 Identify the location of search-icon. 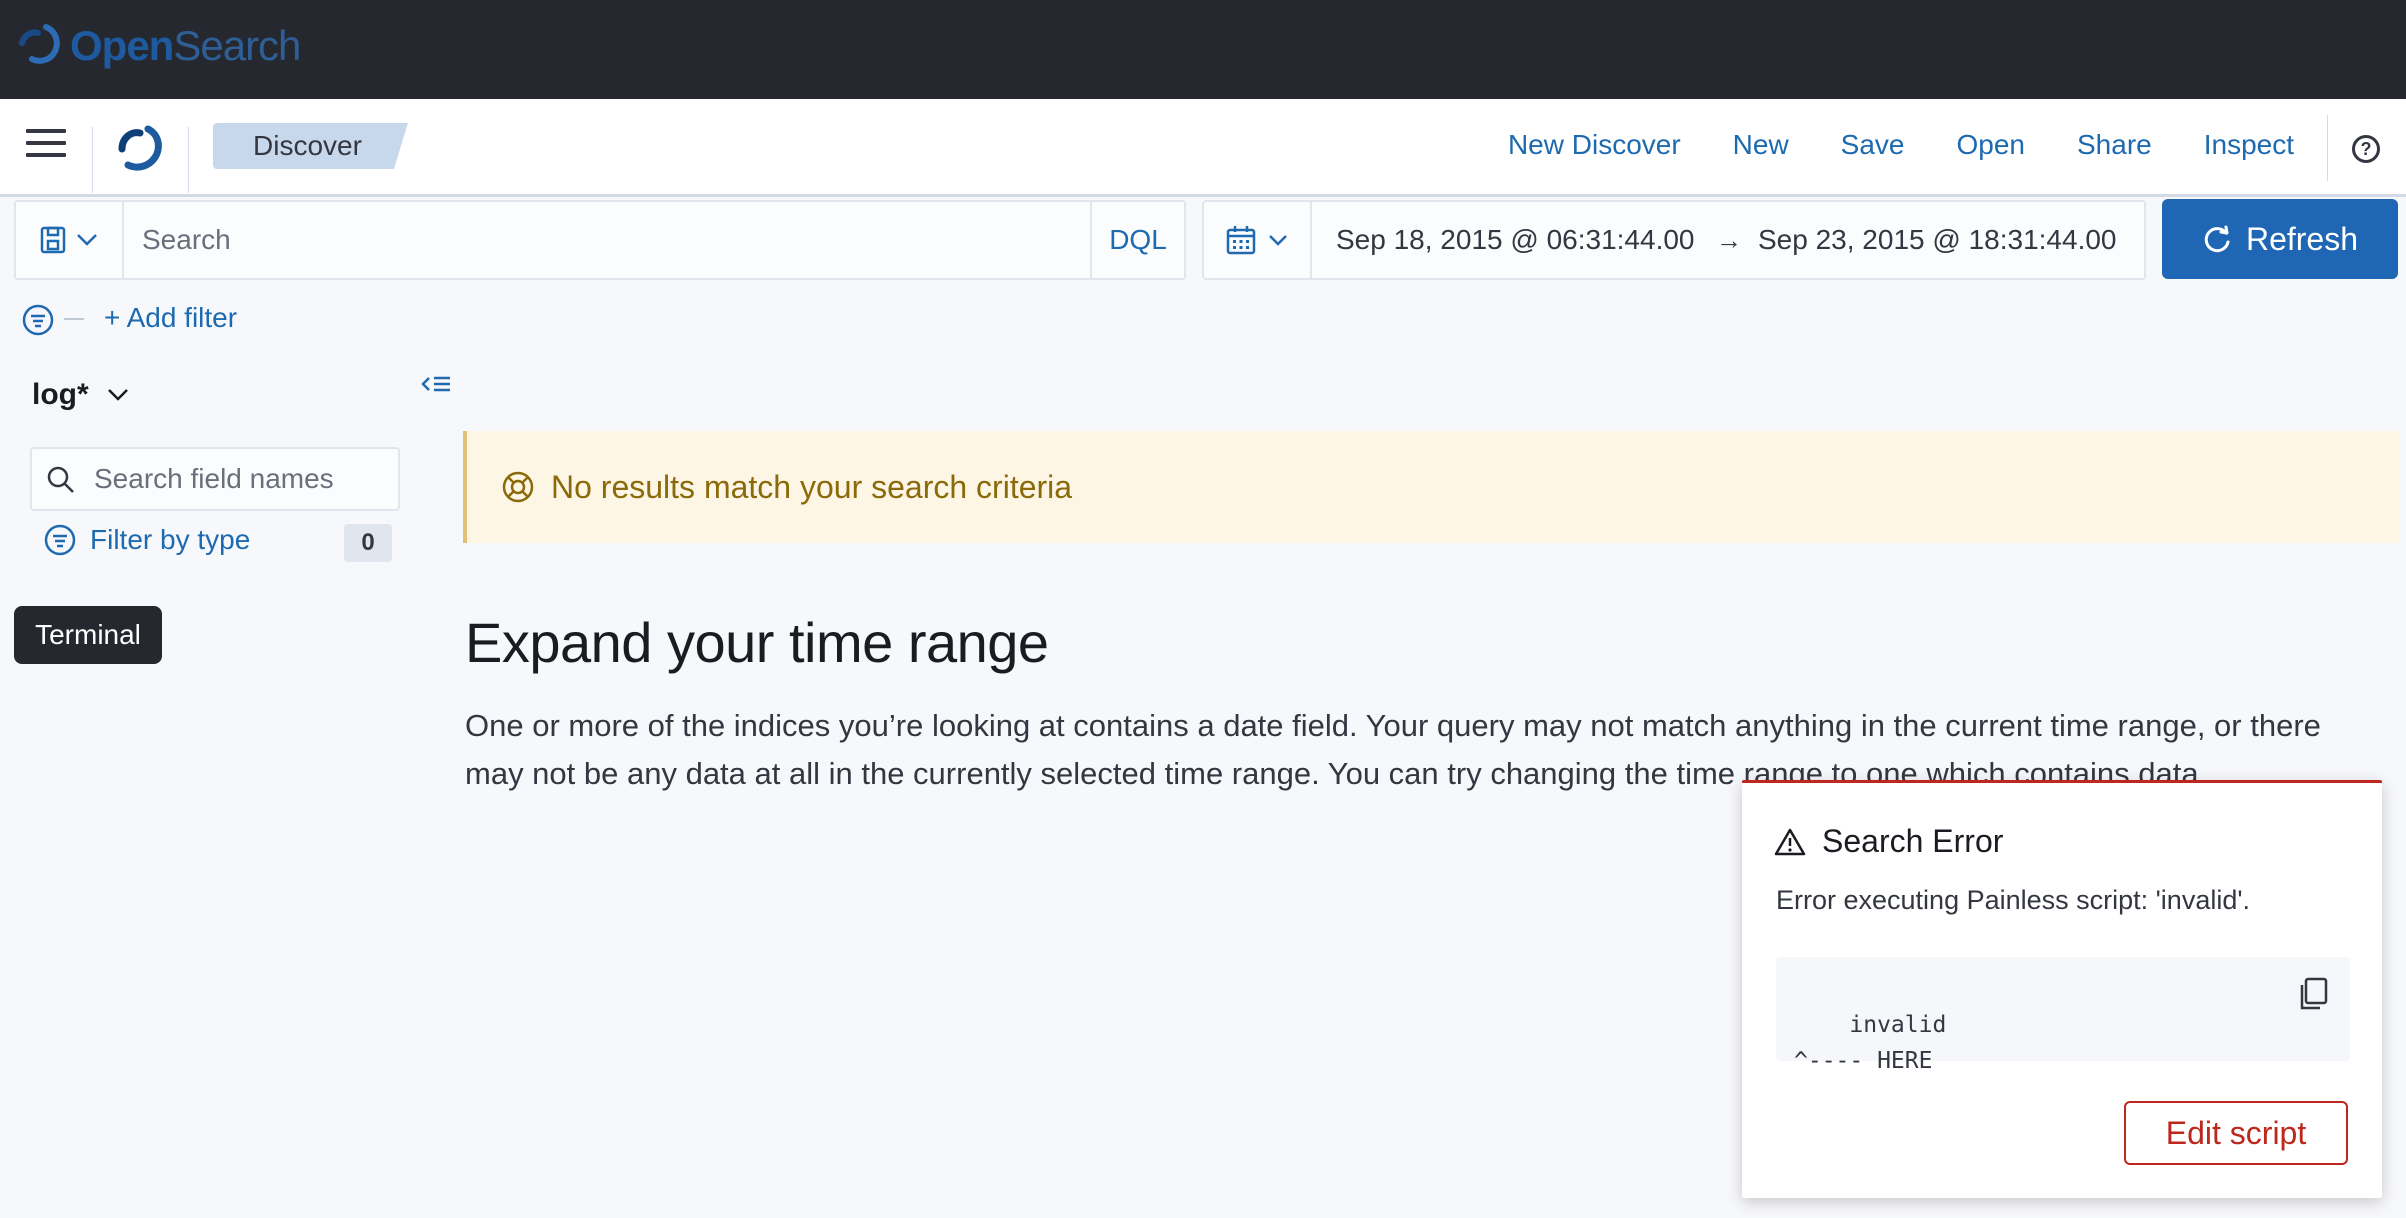
(60, 479).